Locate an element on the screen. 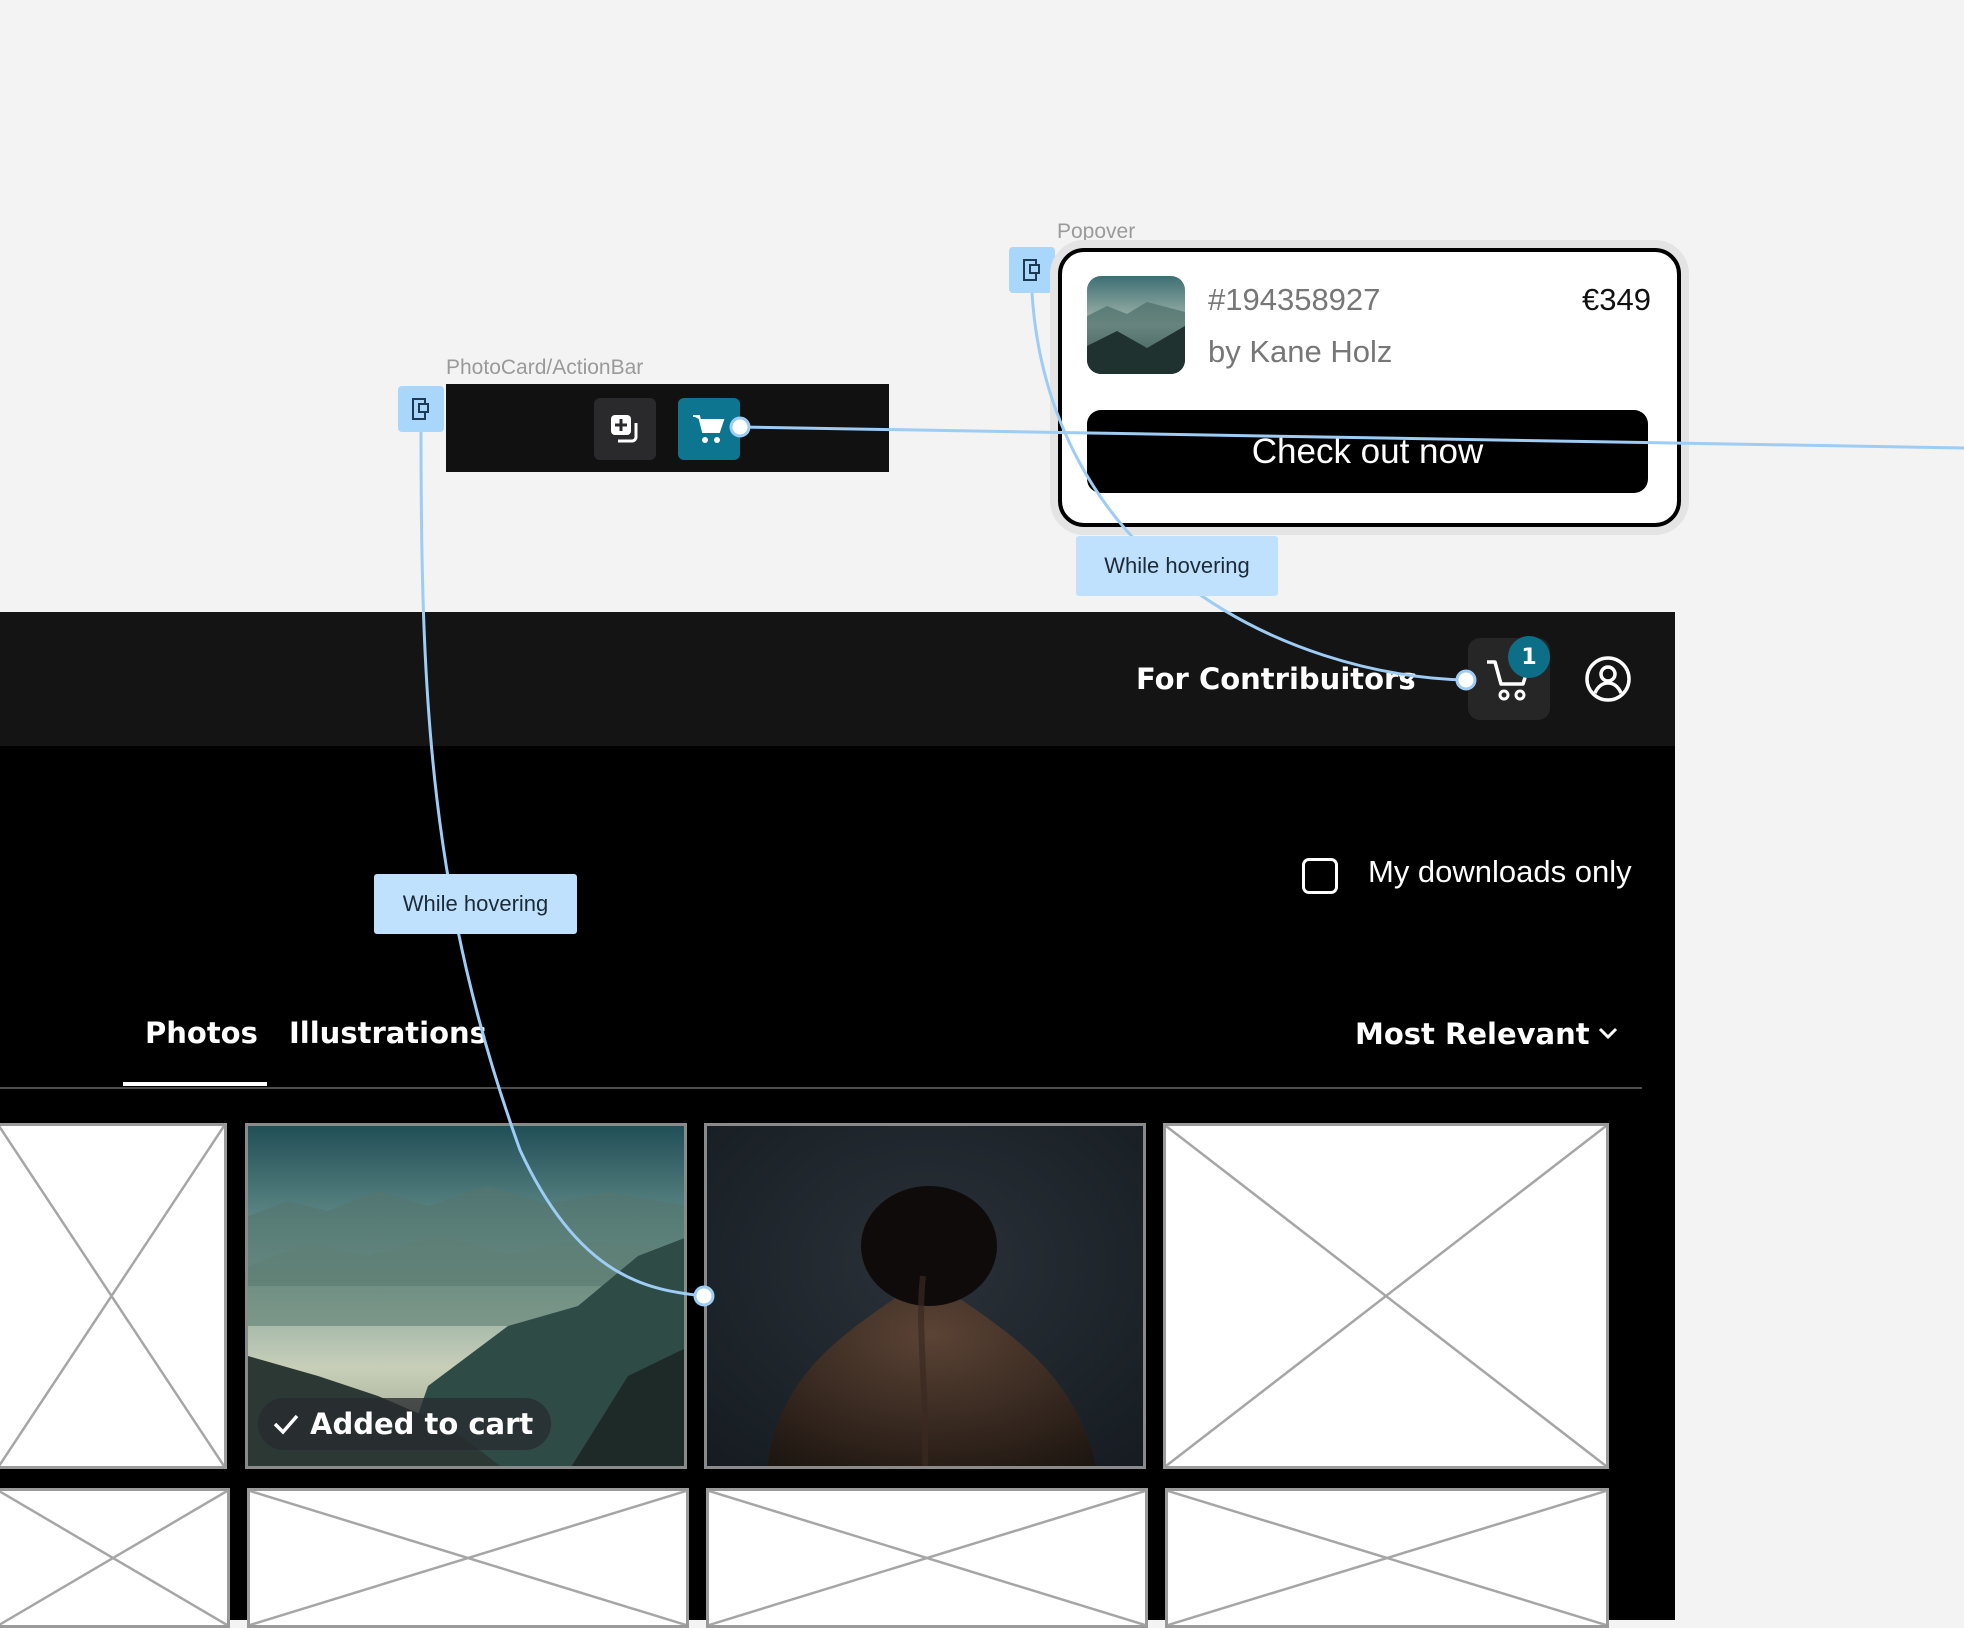 This screenshot has height=1628, width=1964. contributors-menu: For Contribuitors is located at coordinates (1276, 679).